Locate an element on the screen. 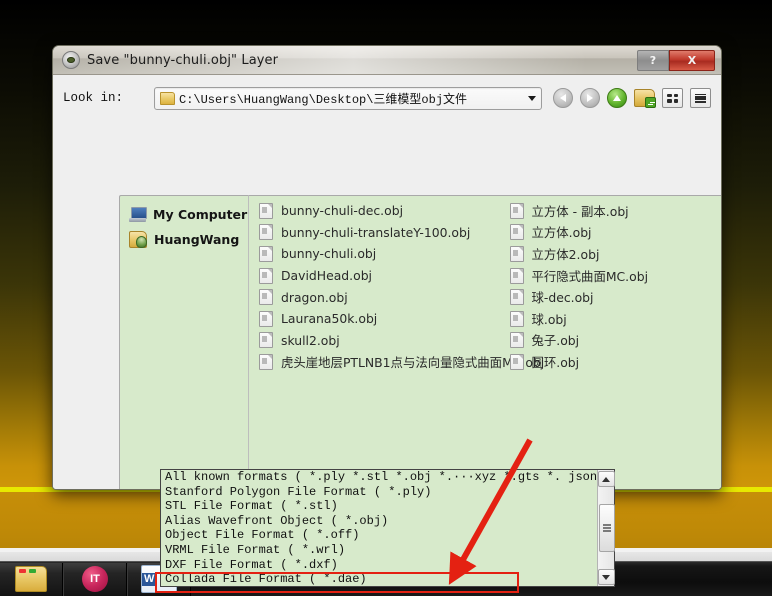 This screenshot has width=772, height=596. sidebar-item-my-computer: My Computer is located at coordinates (184, 214).